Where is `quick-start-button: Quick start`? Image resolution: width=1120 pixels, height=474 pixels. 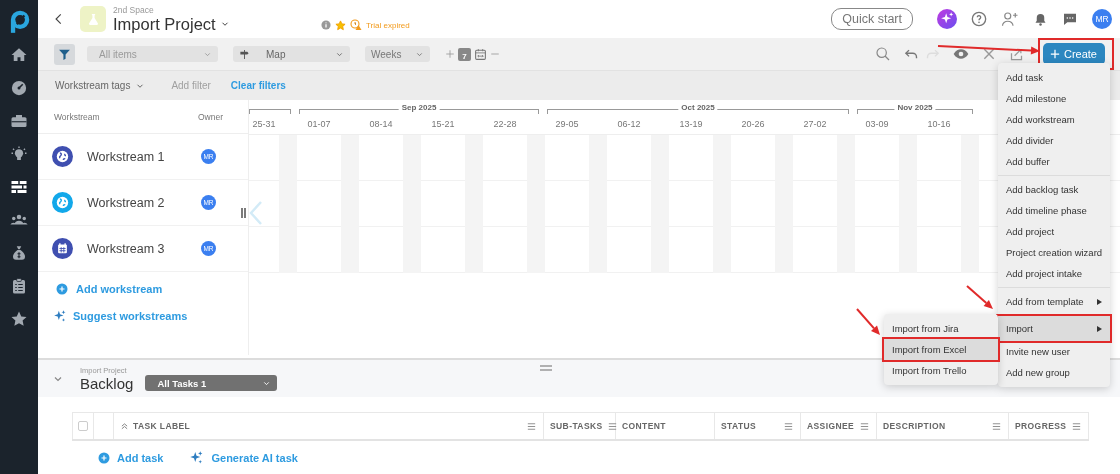 quick-start-button: Quick start is located at coordinates (872, 19).